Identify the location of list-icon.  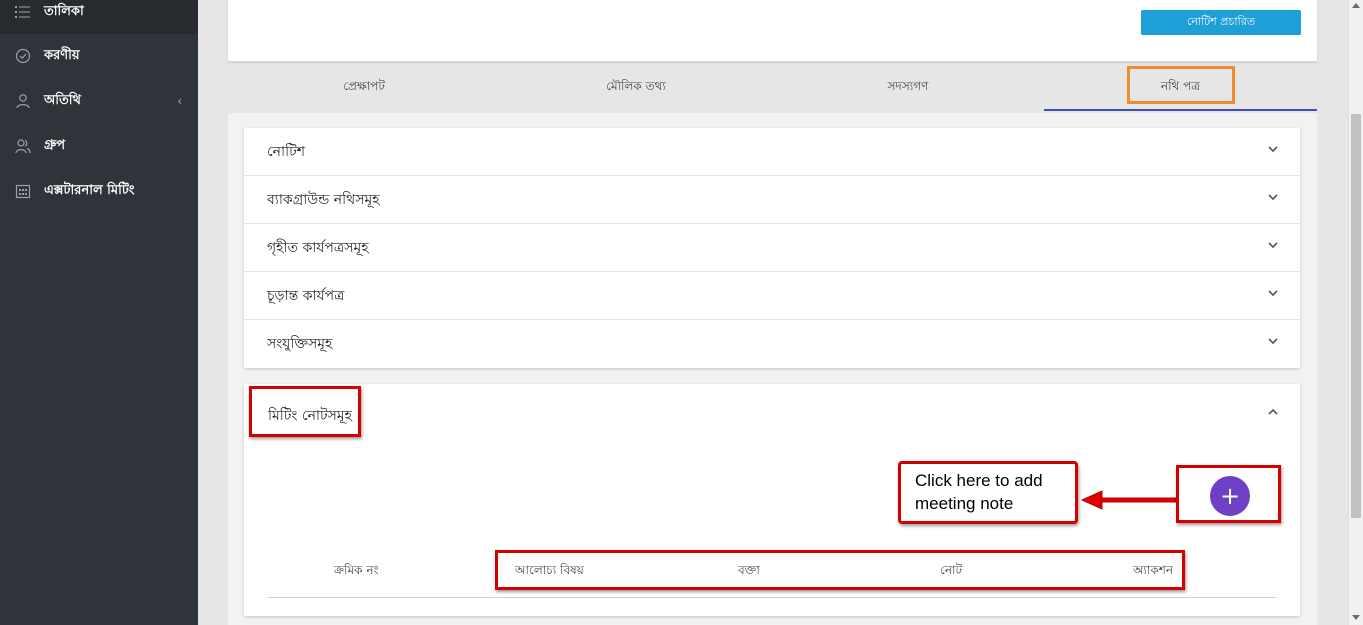
(23, 12).